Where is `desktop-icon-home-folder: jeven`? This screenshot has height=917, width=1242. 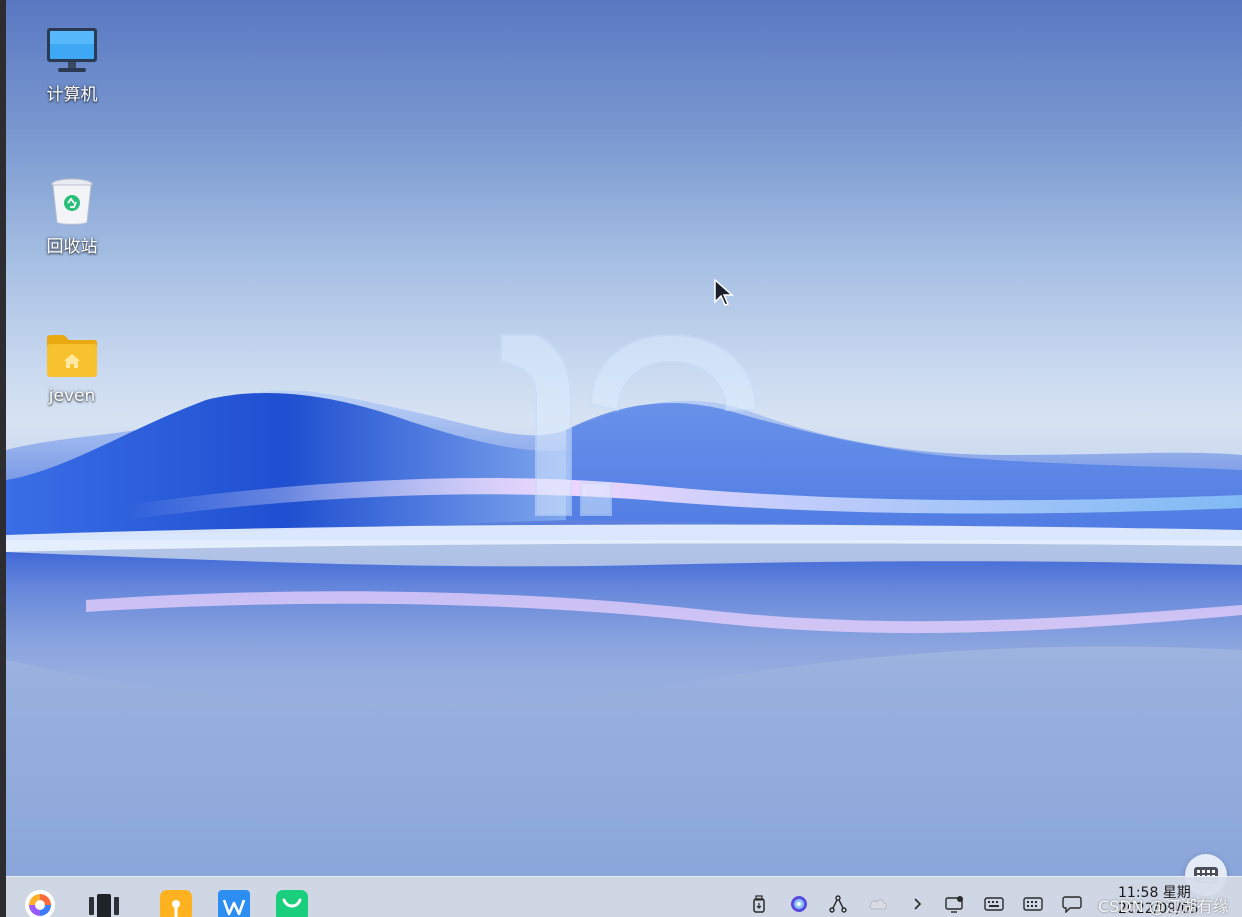
desktop-icon-home-folder: jeven is located at coordinates (72, 368).